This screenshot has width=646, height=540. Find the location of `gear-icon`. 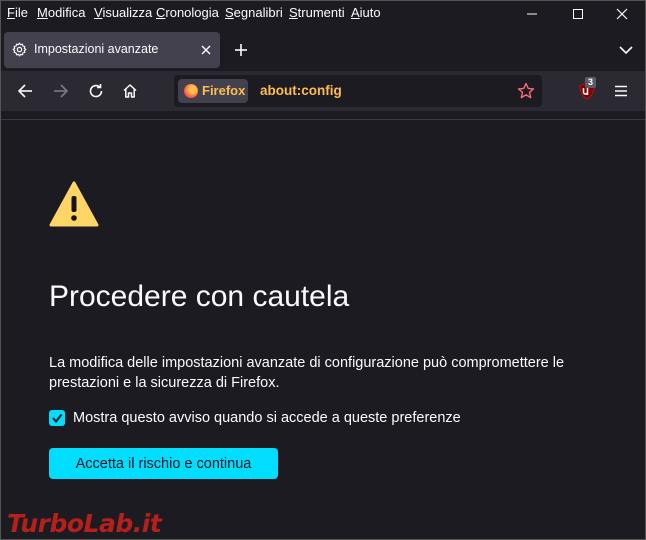

gear-icon is located at coordinates (19, 49).